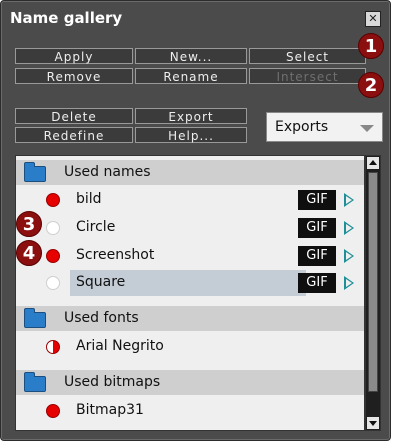 This screenshot has width=395, height=444. I want to click on item-name: bild, so click(89, 199).